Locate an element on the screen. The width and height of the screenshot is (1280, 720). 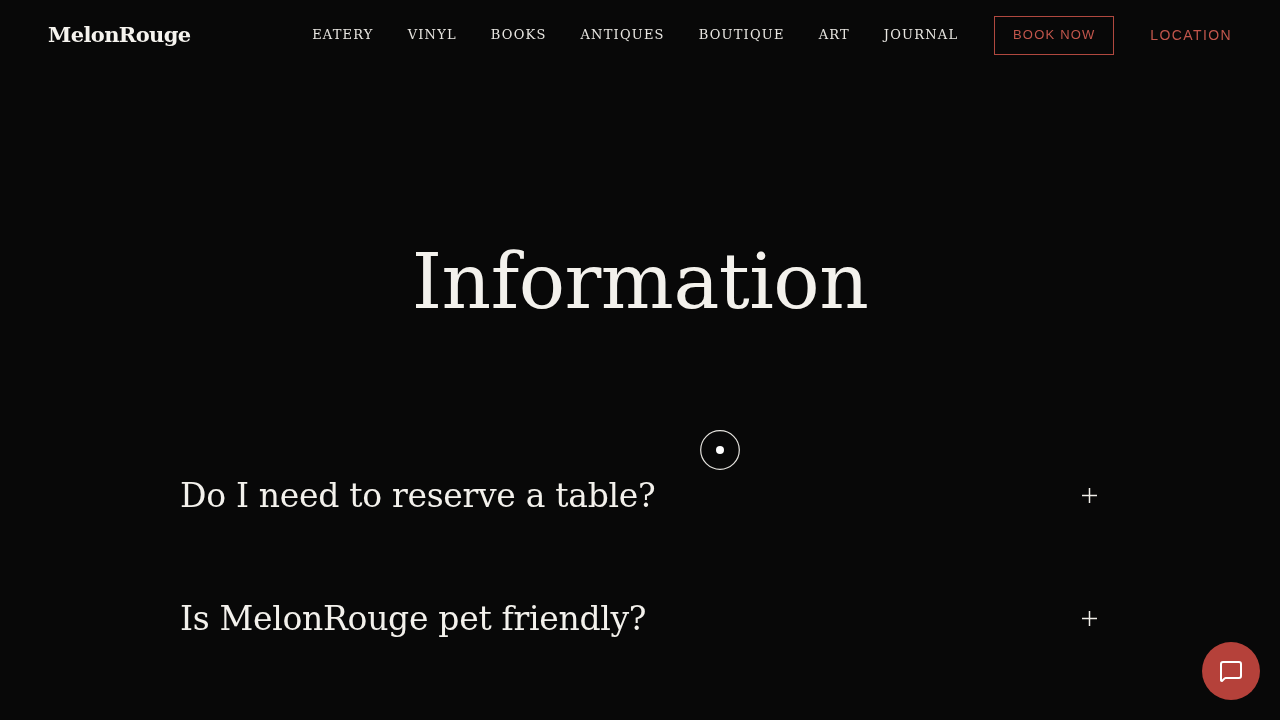
faq-question: Do I need to reserve a table? is located at coordinates (418, 495).